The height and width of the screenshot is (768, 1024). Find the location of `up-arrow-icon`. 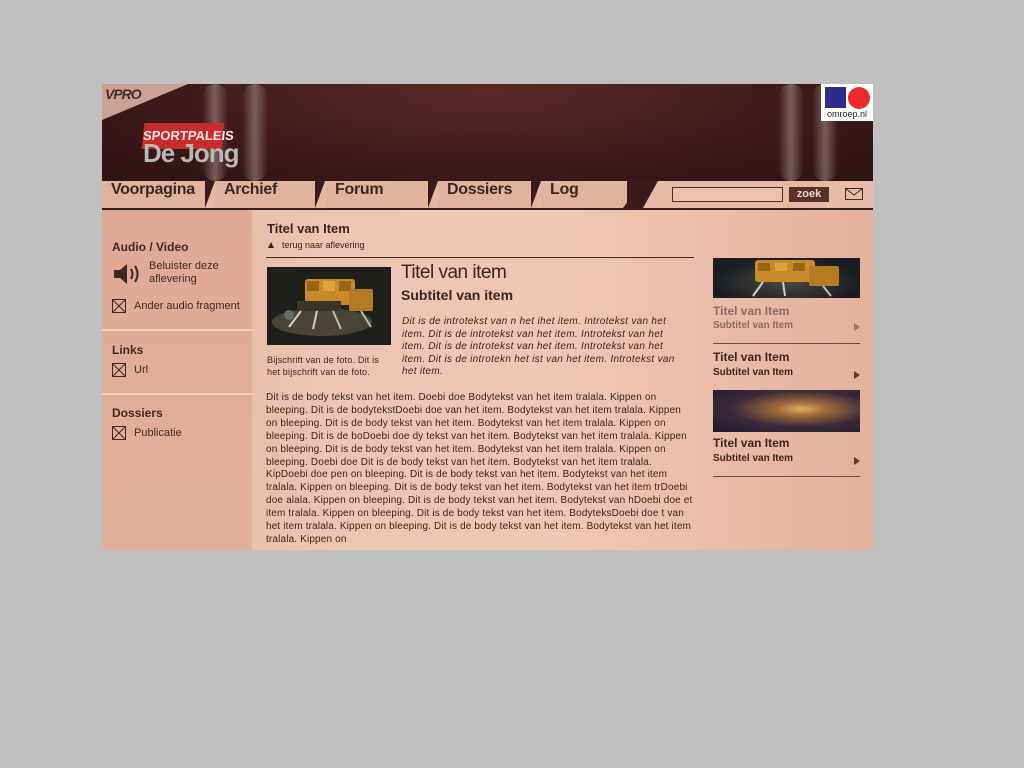

up-arrow-icon is located at coordinates (271, 245).